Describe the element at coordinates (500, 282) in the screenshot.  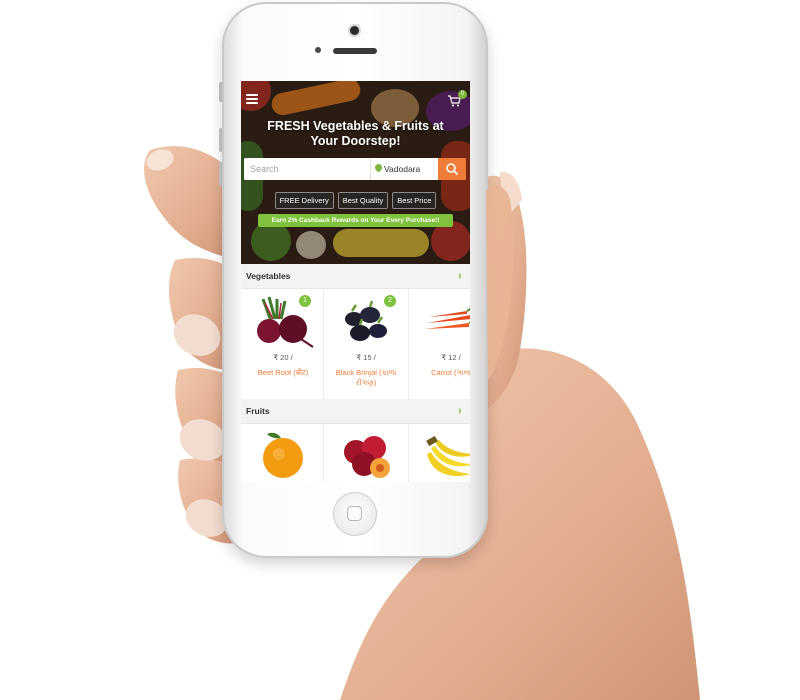
I see `thumb-overlay` at that location.